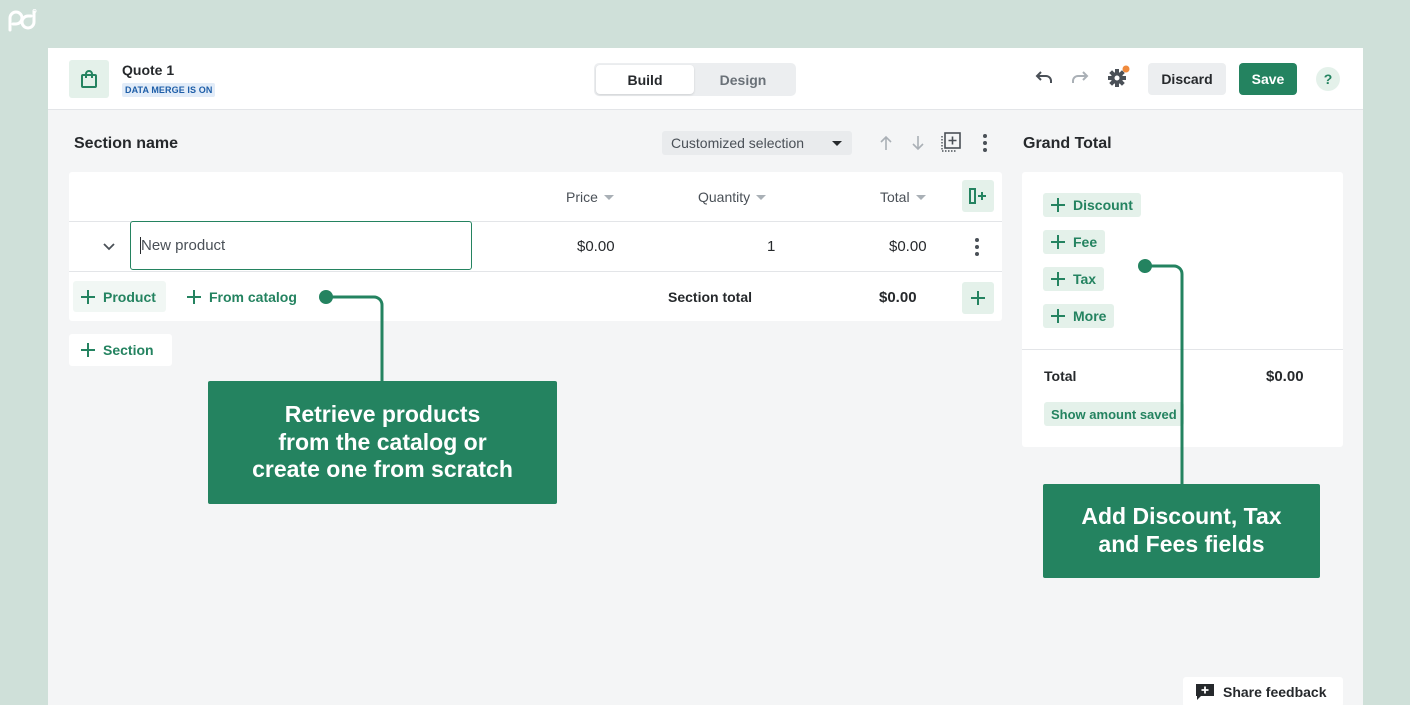 This screenshot has height=705, width=1410. Describe the element at coordinates (382, 469) in the screenshot. I see `catalog-callout-line: create one from scratch` at that location.